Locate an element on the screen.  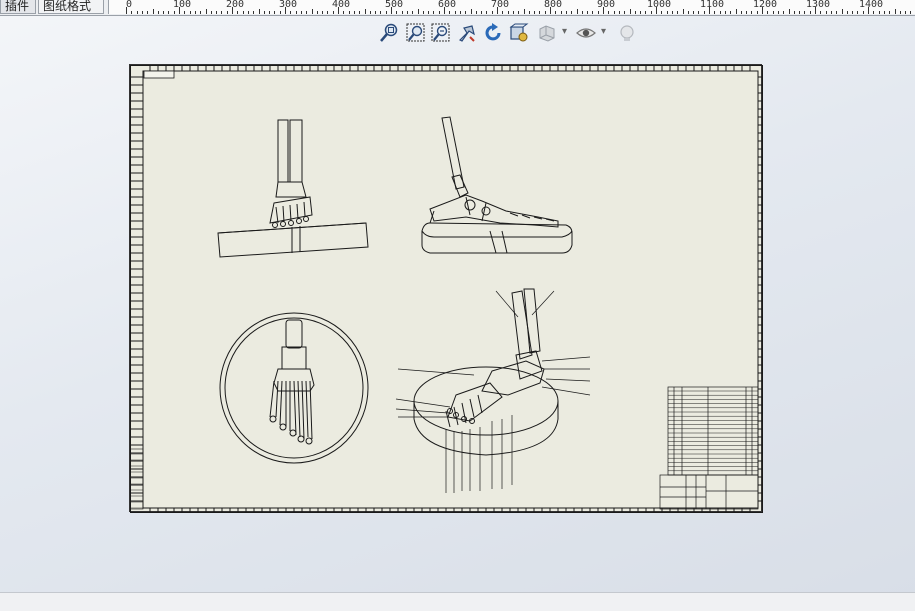
rotate-icon is located at coordinates (493, 33).